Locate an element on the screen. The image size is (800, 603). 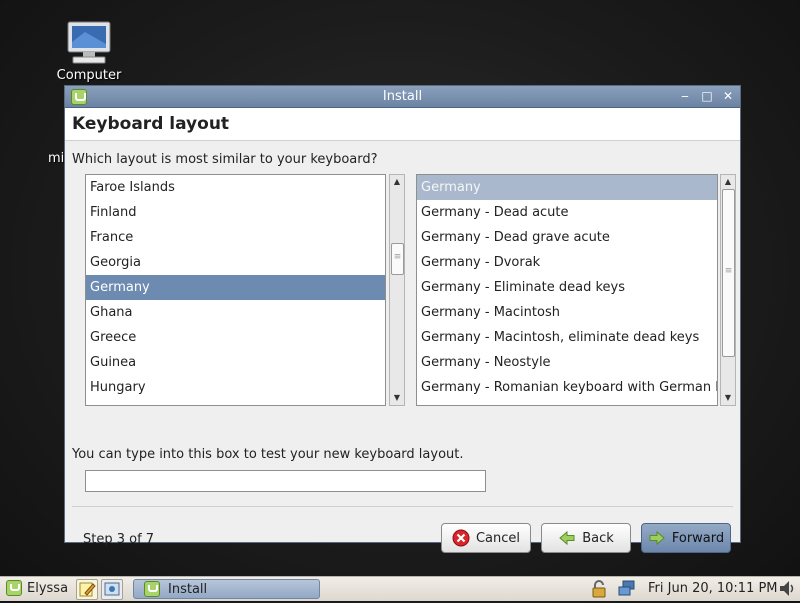
heading-band: Keyboard layout is located at coordinates (402, 124).